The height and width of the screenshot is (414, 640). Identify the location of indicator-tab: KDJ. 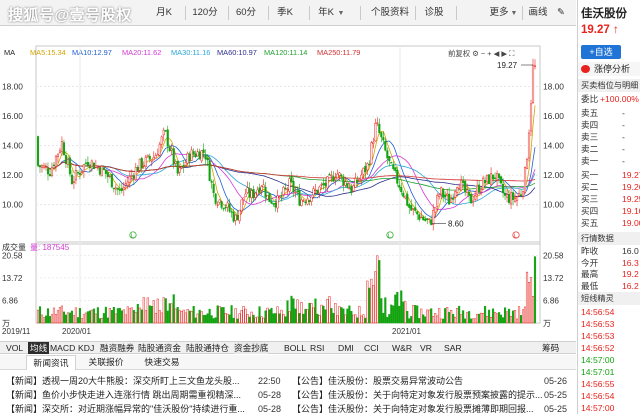
(86, 348).